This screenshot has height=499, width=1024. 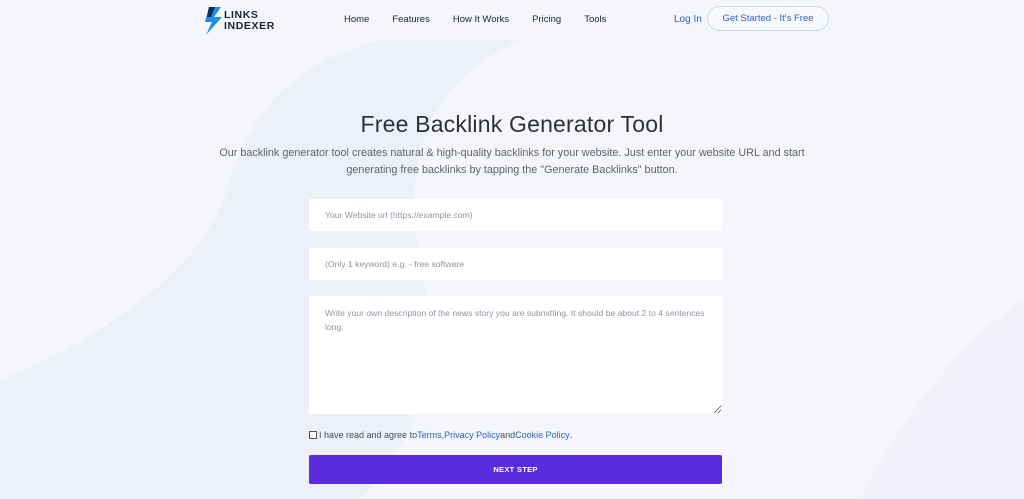 I want to click on nav-item-features: Features, so click(x=411, y=19).